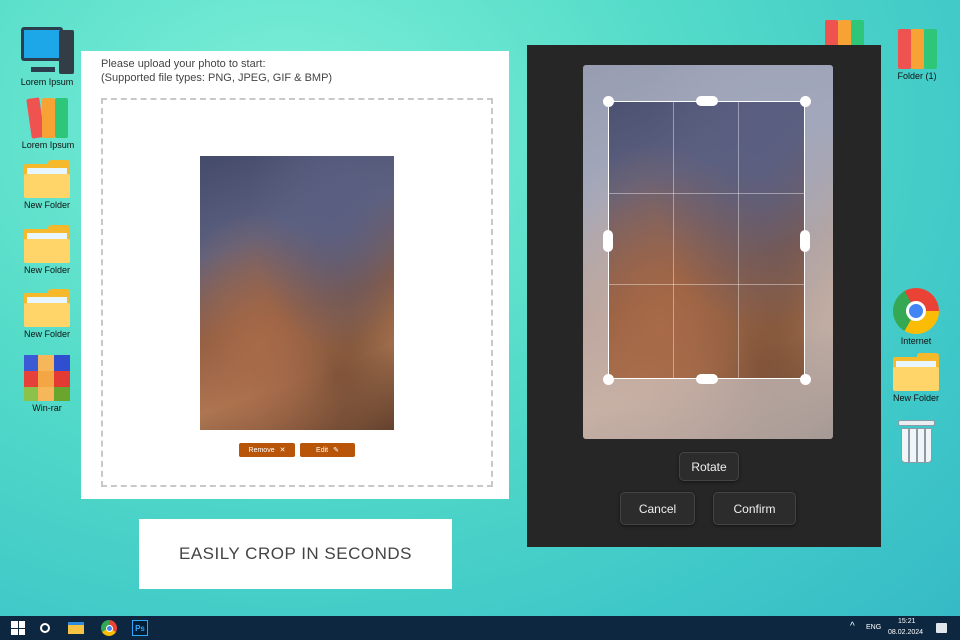 The image size is (960, 640). I want to click on crop-handle-top-right, so click(805, 101).